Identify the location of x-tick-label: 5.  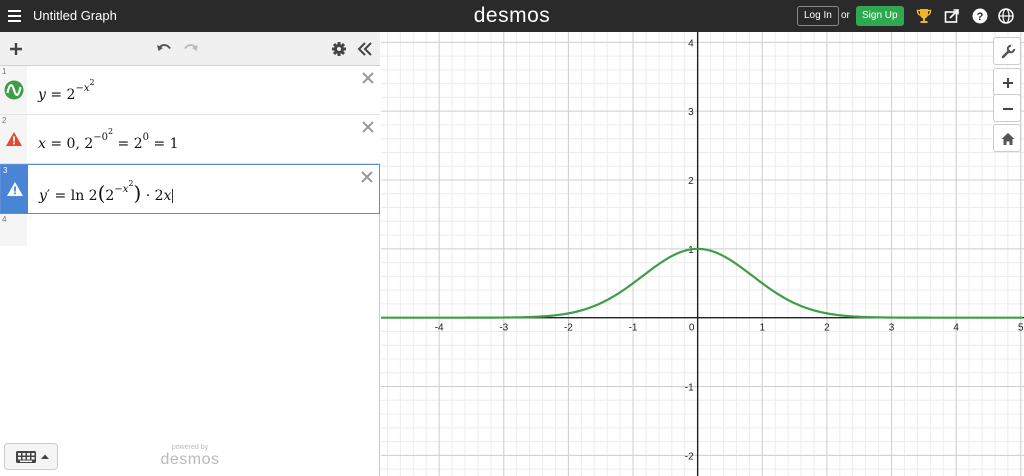
(1021, 328).